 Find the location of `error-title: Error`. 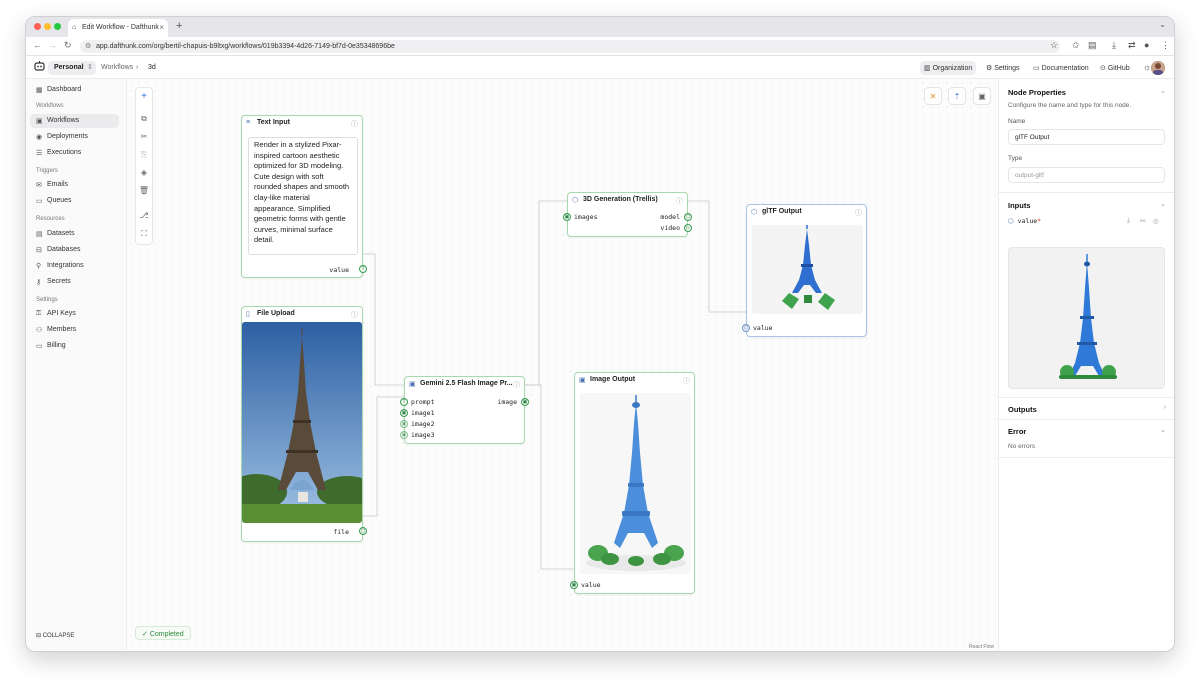

error-title: Error is located at coordinates (1017, 431).